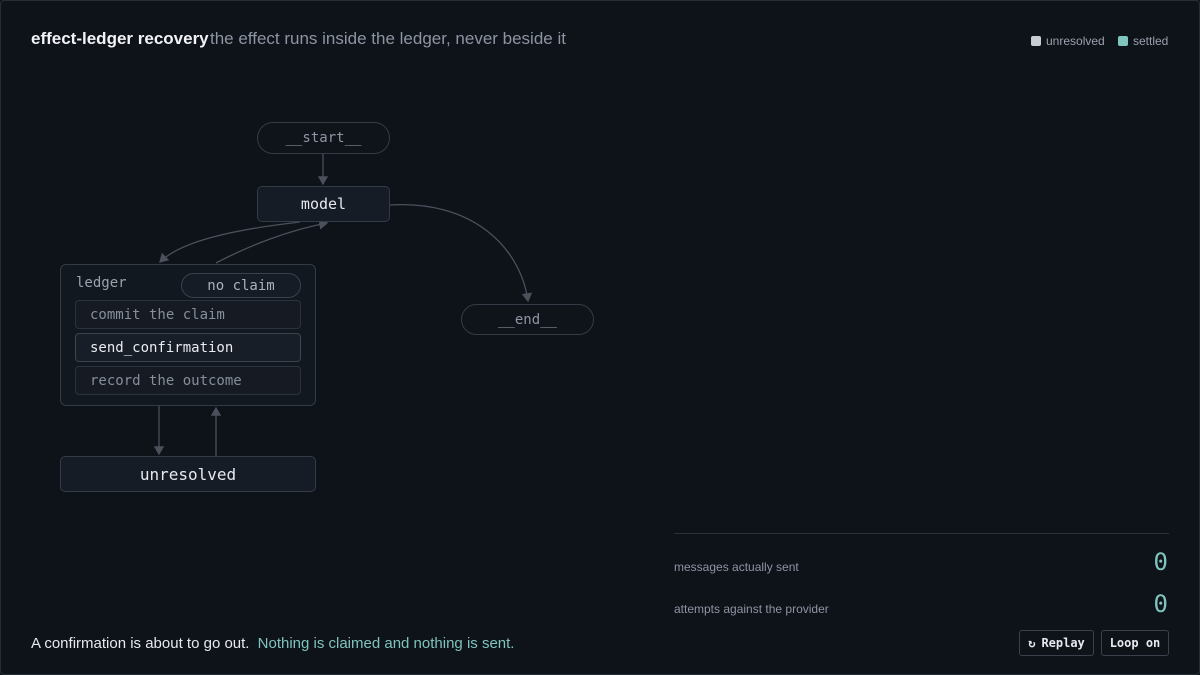  What do you see at coordinates (101, 283) in the screenshot?
I see `ledger-label: ledger` at bounding box center [101, 283].